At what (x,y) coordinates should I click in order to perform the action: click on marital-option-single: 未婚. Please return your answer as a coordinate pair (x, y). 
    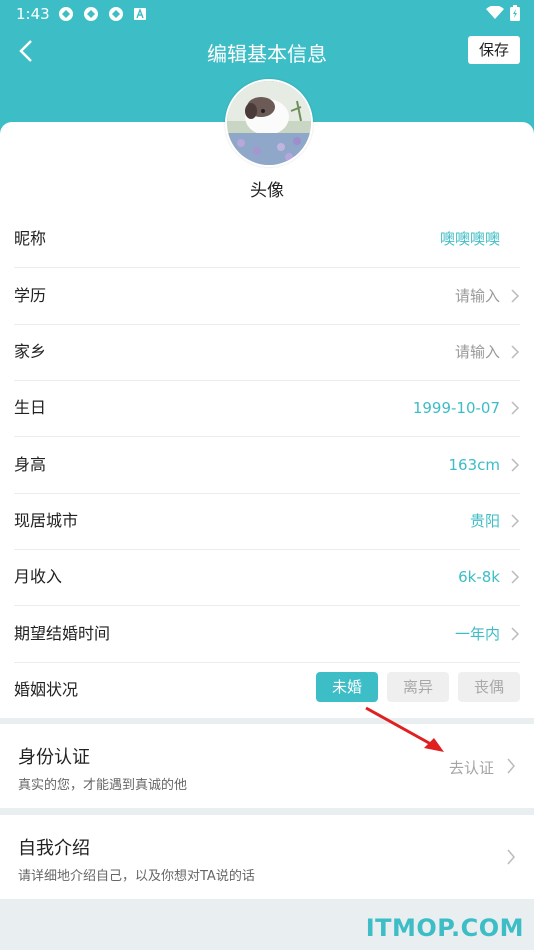
    Looking at the image, I should click on (347, 687).